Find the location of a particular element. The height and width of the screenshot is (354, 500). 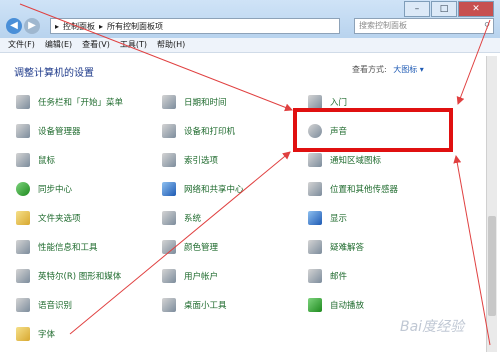

watermark: Bai度经验 is located at coordinates (432, 327).